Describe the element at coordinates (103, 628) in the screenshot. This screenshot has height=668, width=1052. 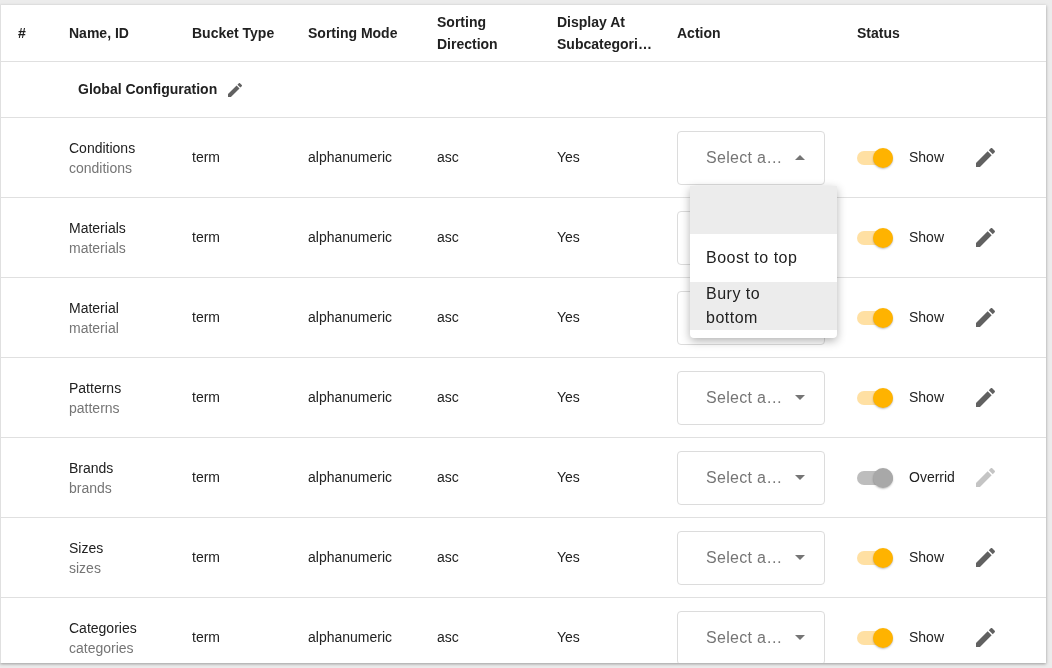
I see `item-name: Categories` at that location.